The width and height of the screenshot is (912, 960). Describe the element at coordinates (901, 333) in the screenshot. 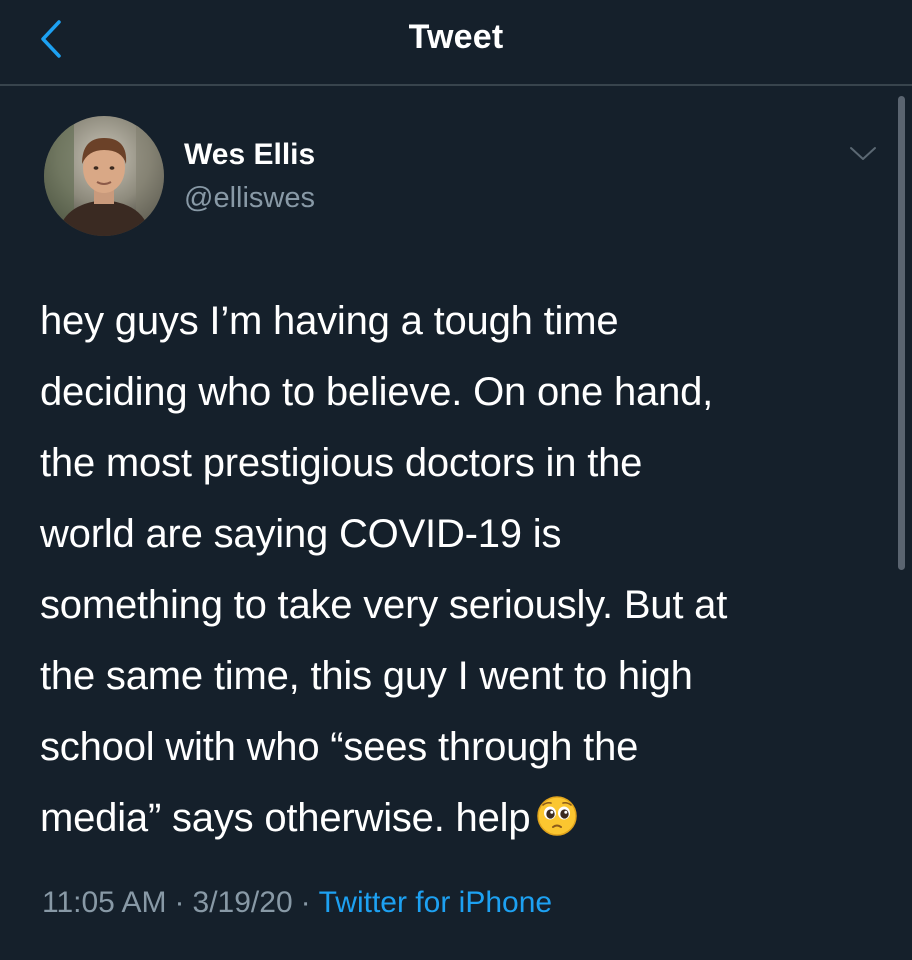

I see `scrollbar` at that location.